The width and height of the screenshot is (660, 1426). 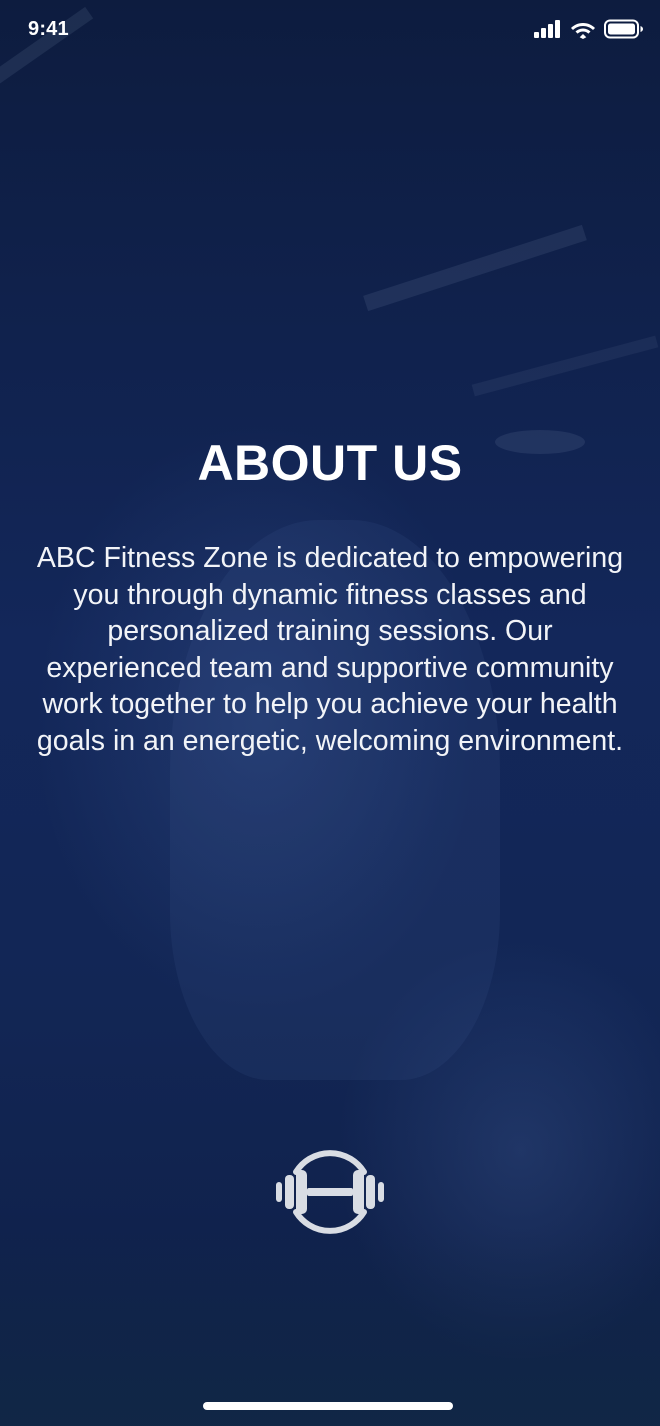 I want to click on status-time: 9:41, so click(x=48, y=29).